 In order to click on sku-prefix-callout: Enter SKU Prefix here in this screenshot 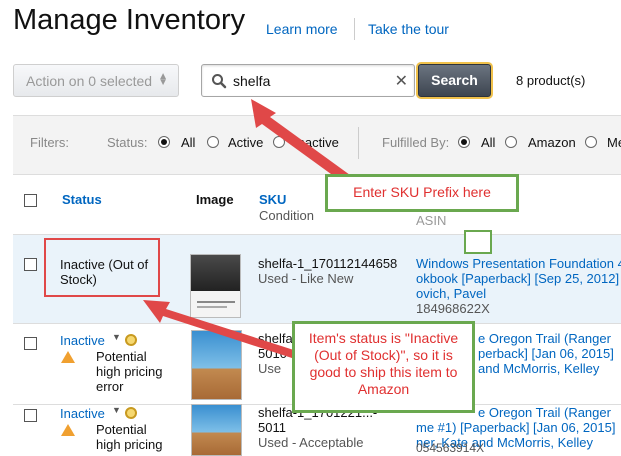, I will do `click(422, 193)`.